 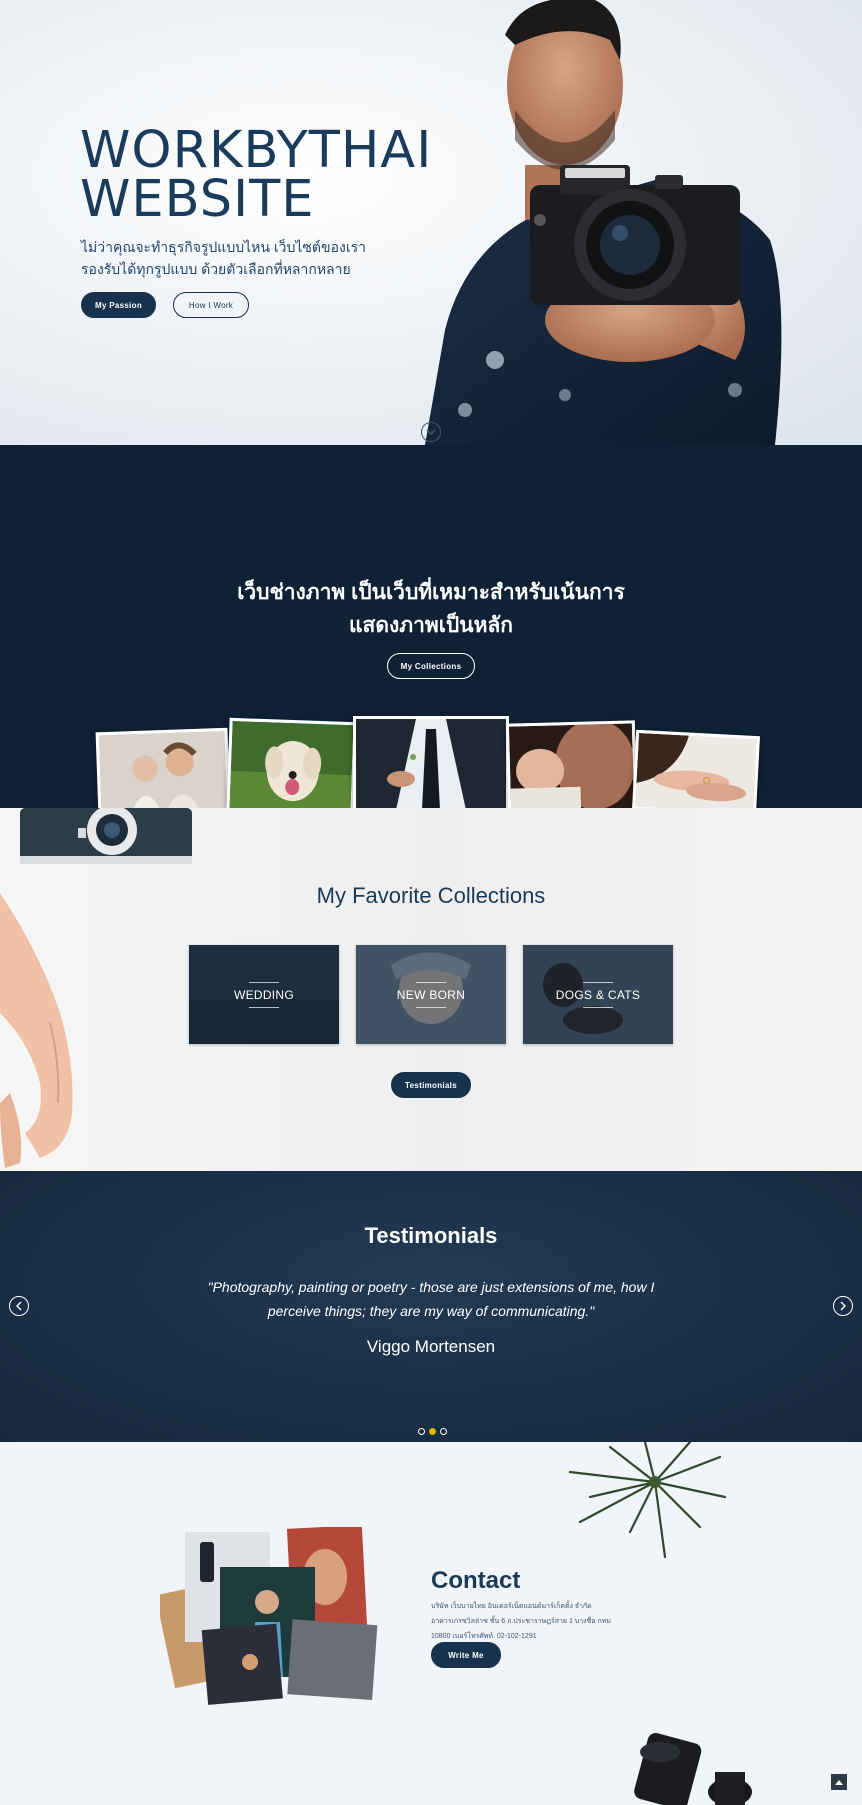 I want to click on how-i-work-button: How I Work, so click(x=211, y=305).